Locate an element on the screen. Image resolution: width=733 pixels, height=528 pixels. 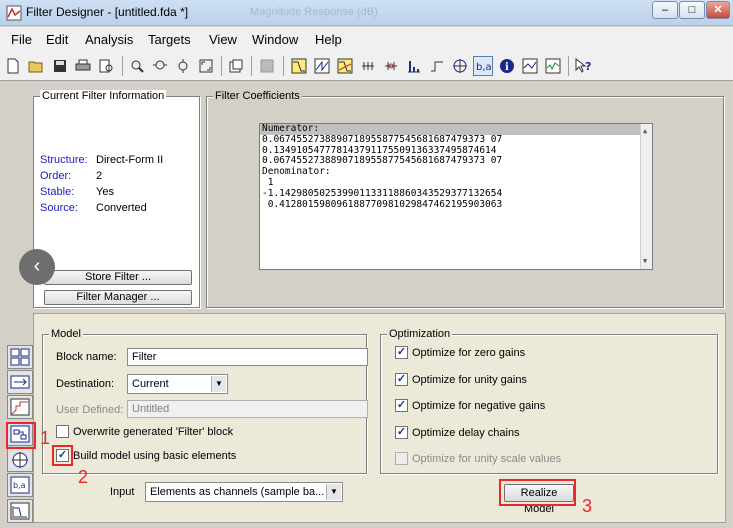
phase-delay-icon is located at coordinates (391, 66).